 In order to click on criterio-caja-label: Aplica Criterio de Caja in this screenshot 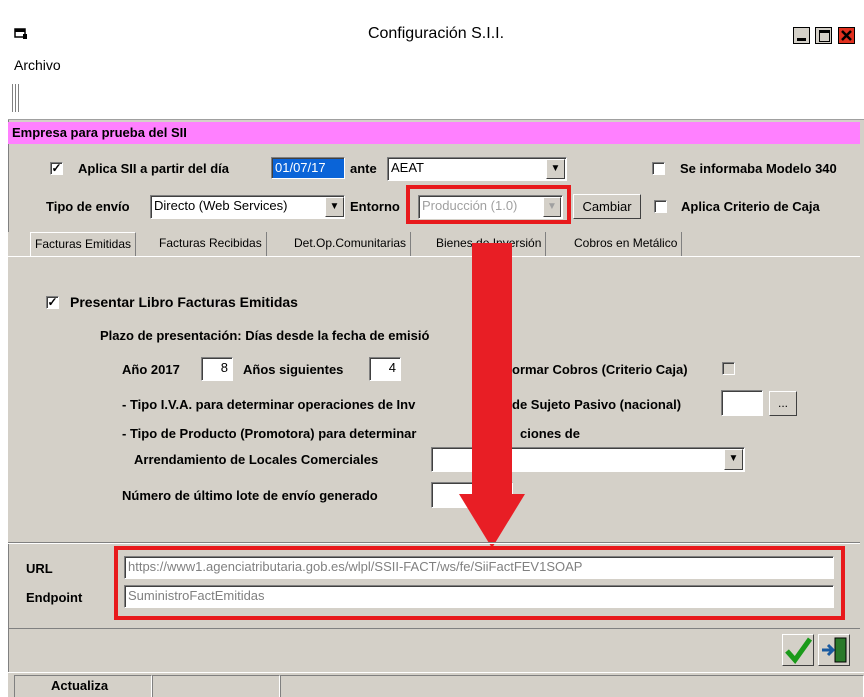, I will do `click(750, 206)`.